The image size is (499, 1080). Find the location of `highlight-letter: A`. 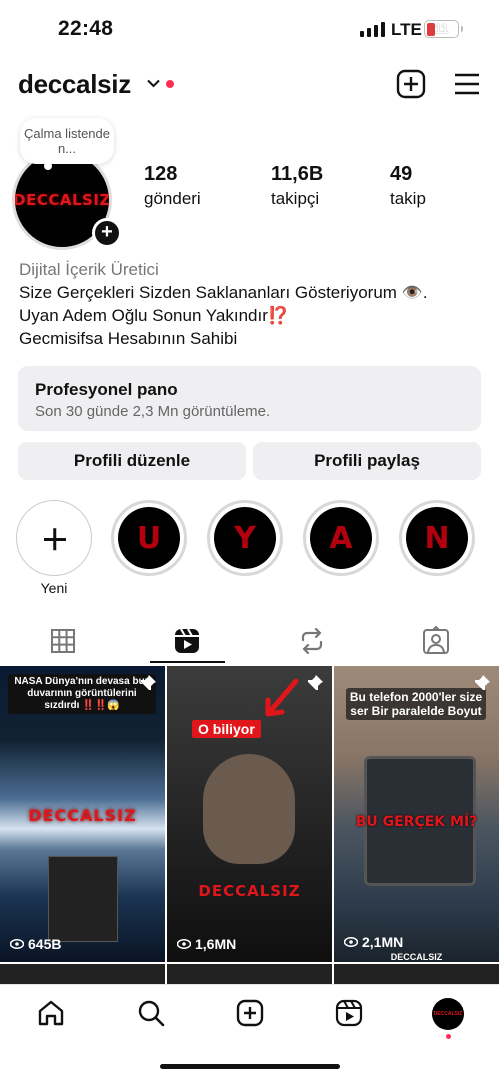

highlight-letter: A is located at coordinates (341, 538).